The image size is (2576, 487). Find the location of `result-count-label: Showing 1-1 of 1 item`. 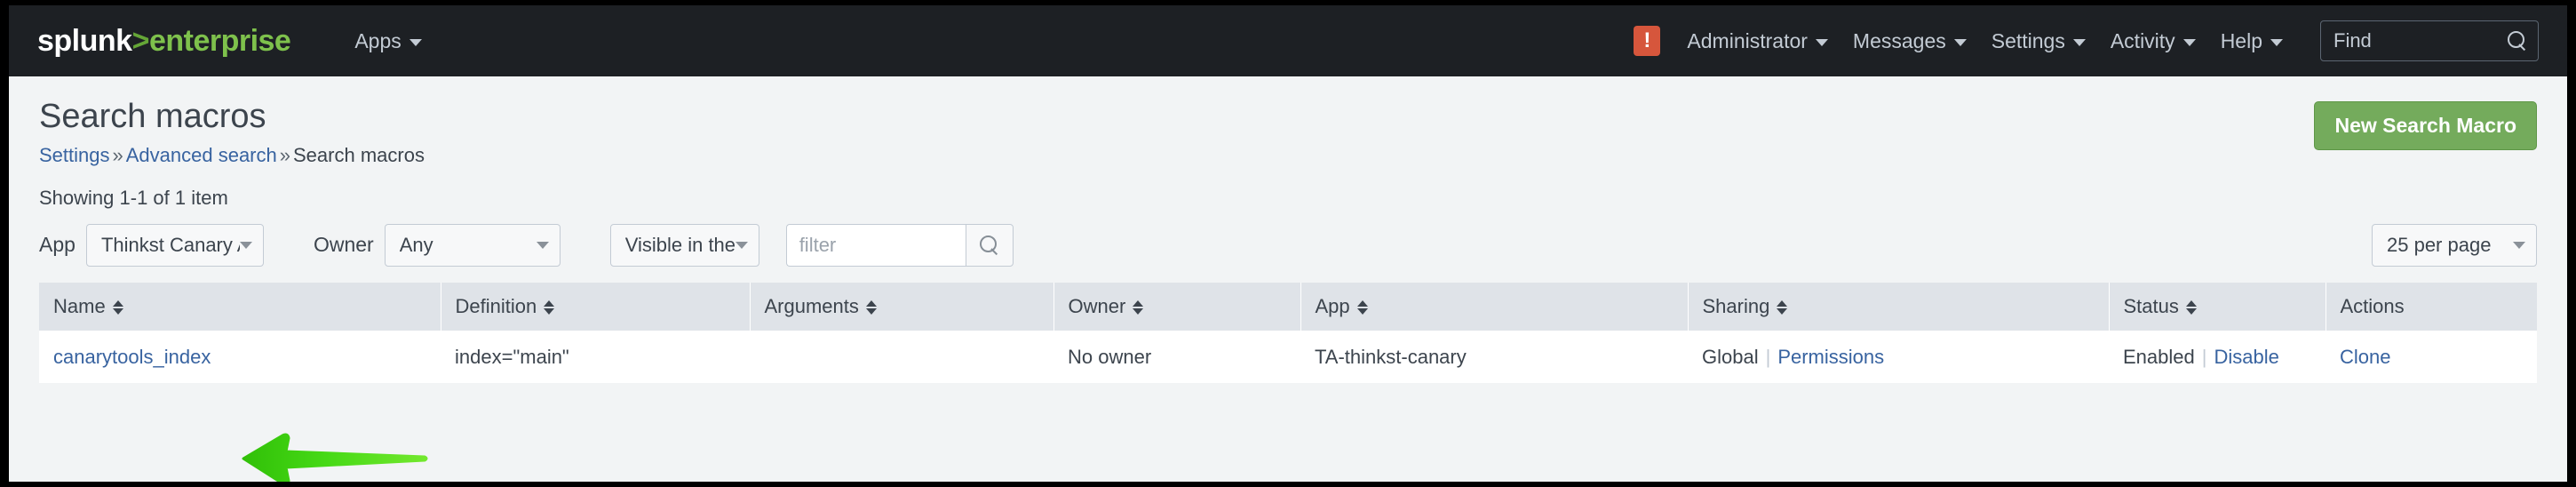

result-count-label: Showing 1-1 of 1 item is located at coordinates (133, 198).